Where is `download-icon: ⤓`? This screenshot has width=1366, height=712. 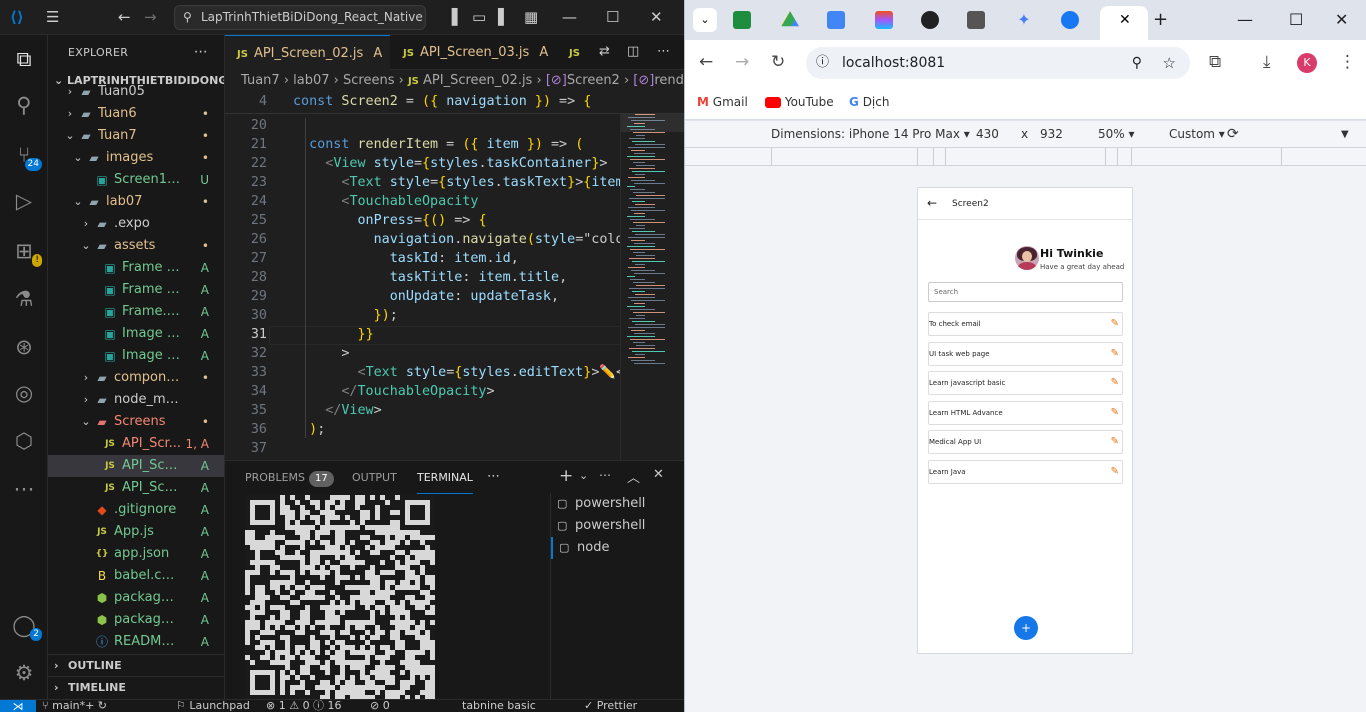
download-icon: ⤓ is located at coordinates (1267, 62).